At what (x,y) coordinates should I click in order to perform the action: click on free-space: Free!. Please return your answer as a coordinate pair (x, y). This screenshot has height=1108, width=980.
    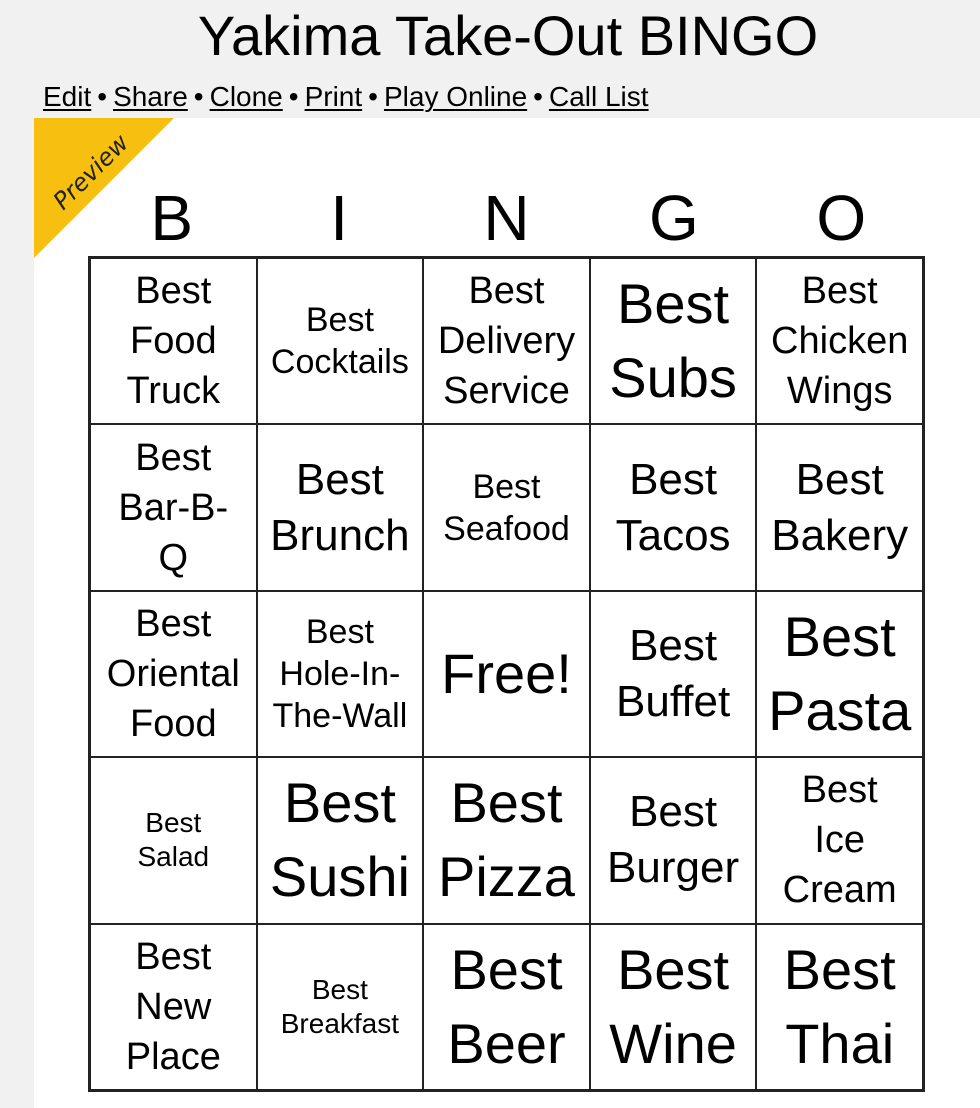
    Looking at the image, I should click on (506, 674).